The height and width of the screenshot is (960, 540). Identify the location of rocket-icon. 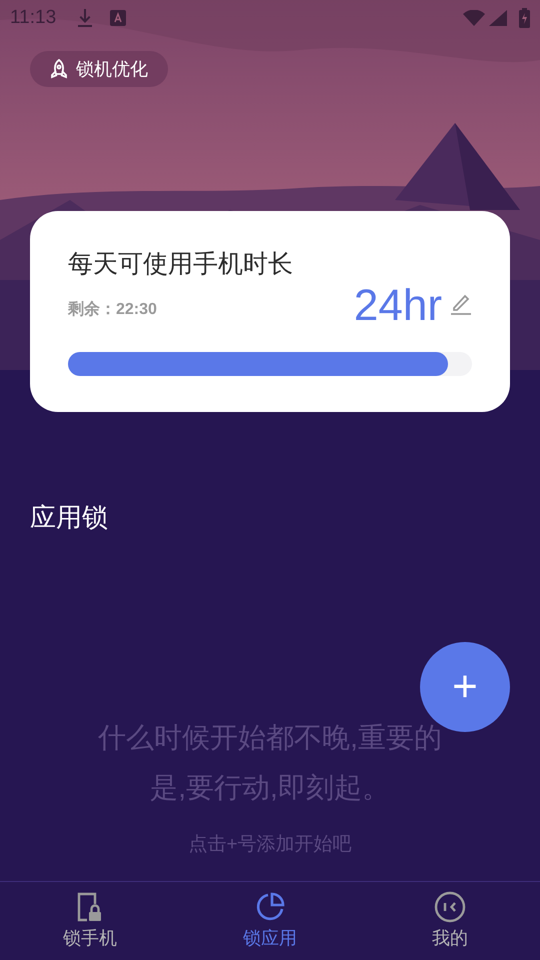
(59, 69).